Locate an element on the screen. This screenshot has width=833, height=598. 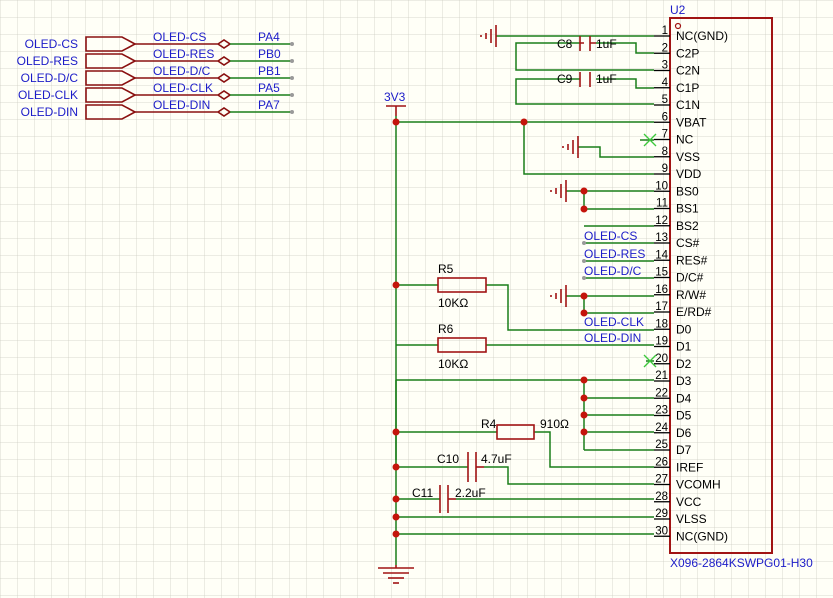
chip-pin: 7 NC is located at coordinates (674, 138).